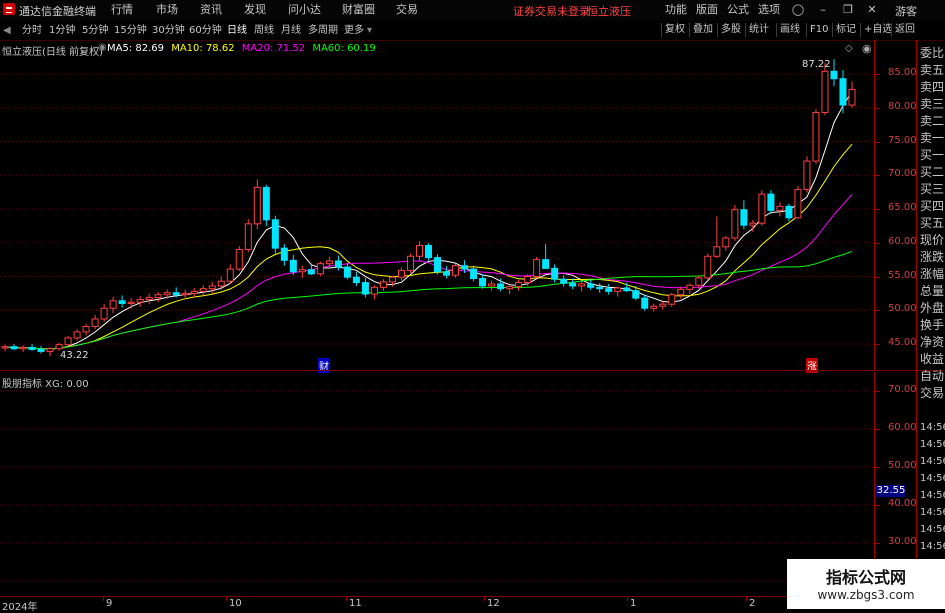 The image size is (945, 613). What do you see at coordinates (676, 10) in the screenshot?
I see `menu-item-function: 功能` at bounding box center [676, 10].